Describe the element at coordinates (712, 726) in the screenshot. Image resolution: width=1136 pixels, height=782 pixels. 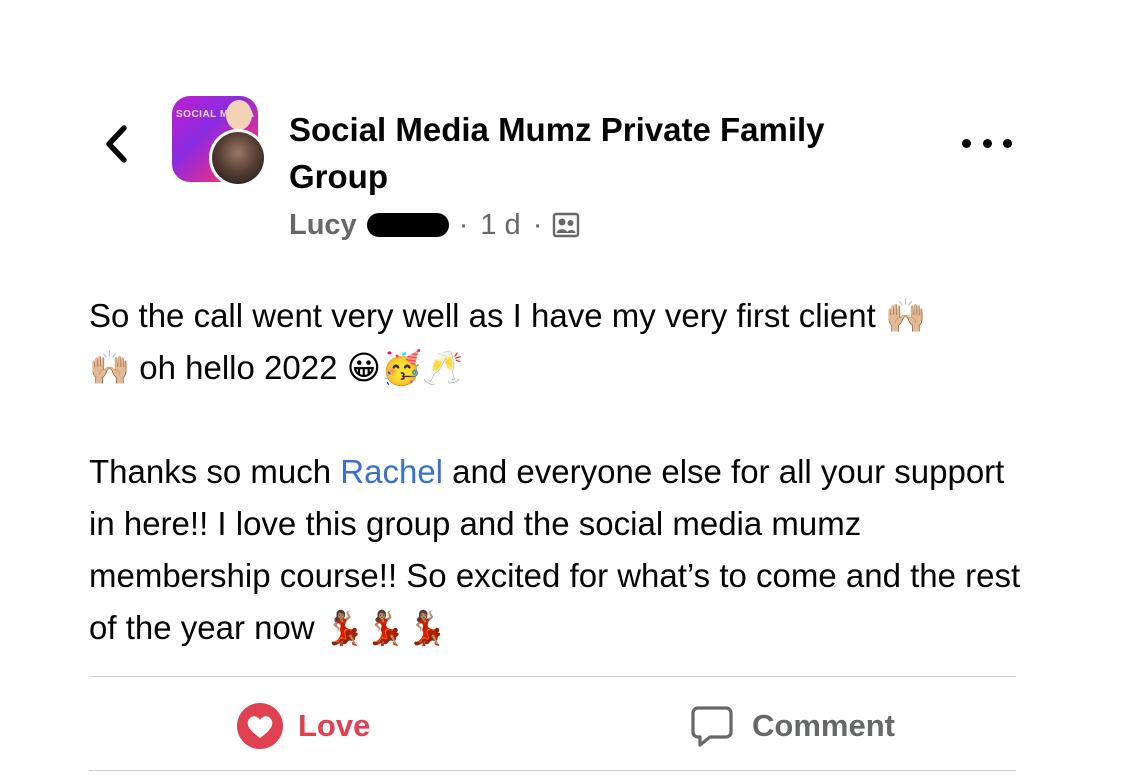
I see `comment-bubble-icon` at that location.